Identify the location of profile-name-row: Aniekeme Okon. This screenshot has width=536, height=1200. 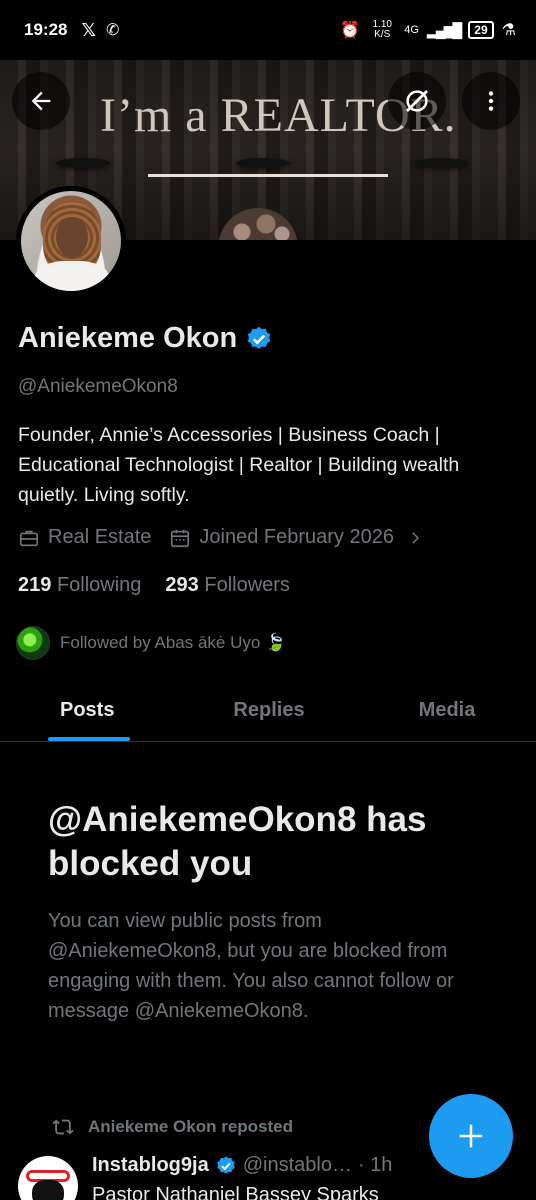
(145, 338).